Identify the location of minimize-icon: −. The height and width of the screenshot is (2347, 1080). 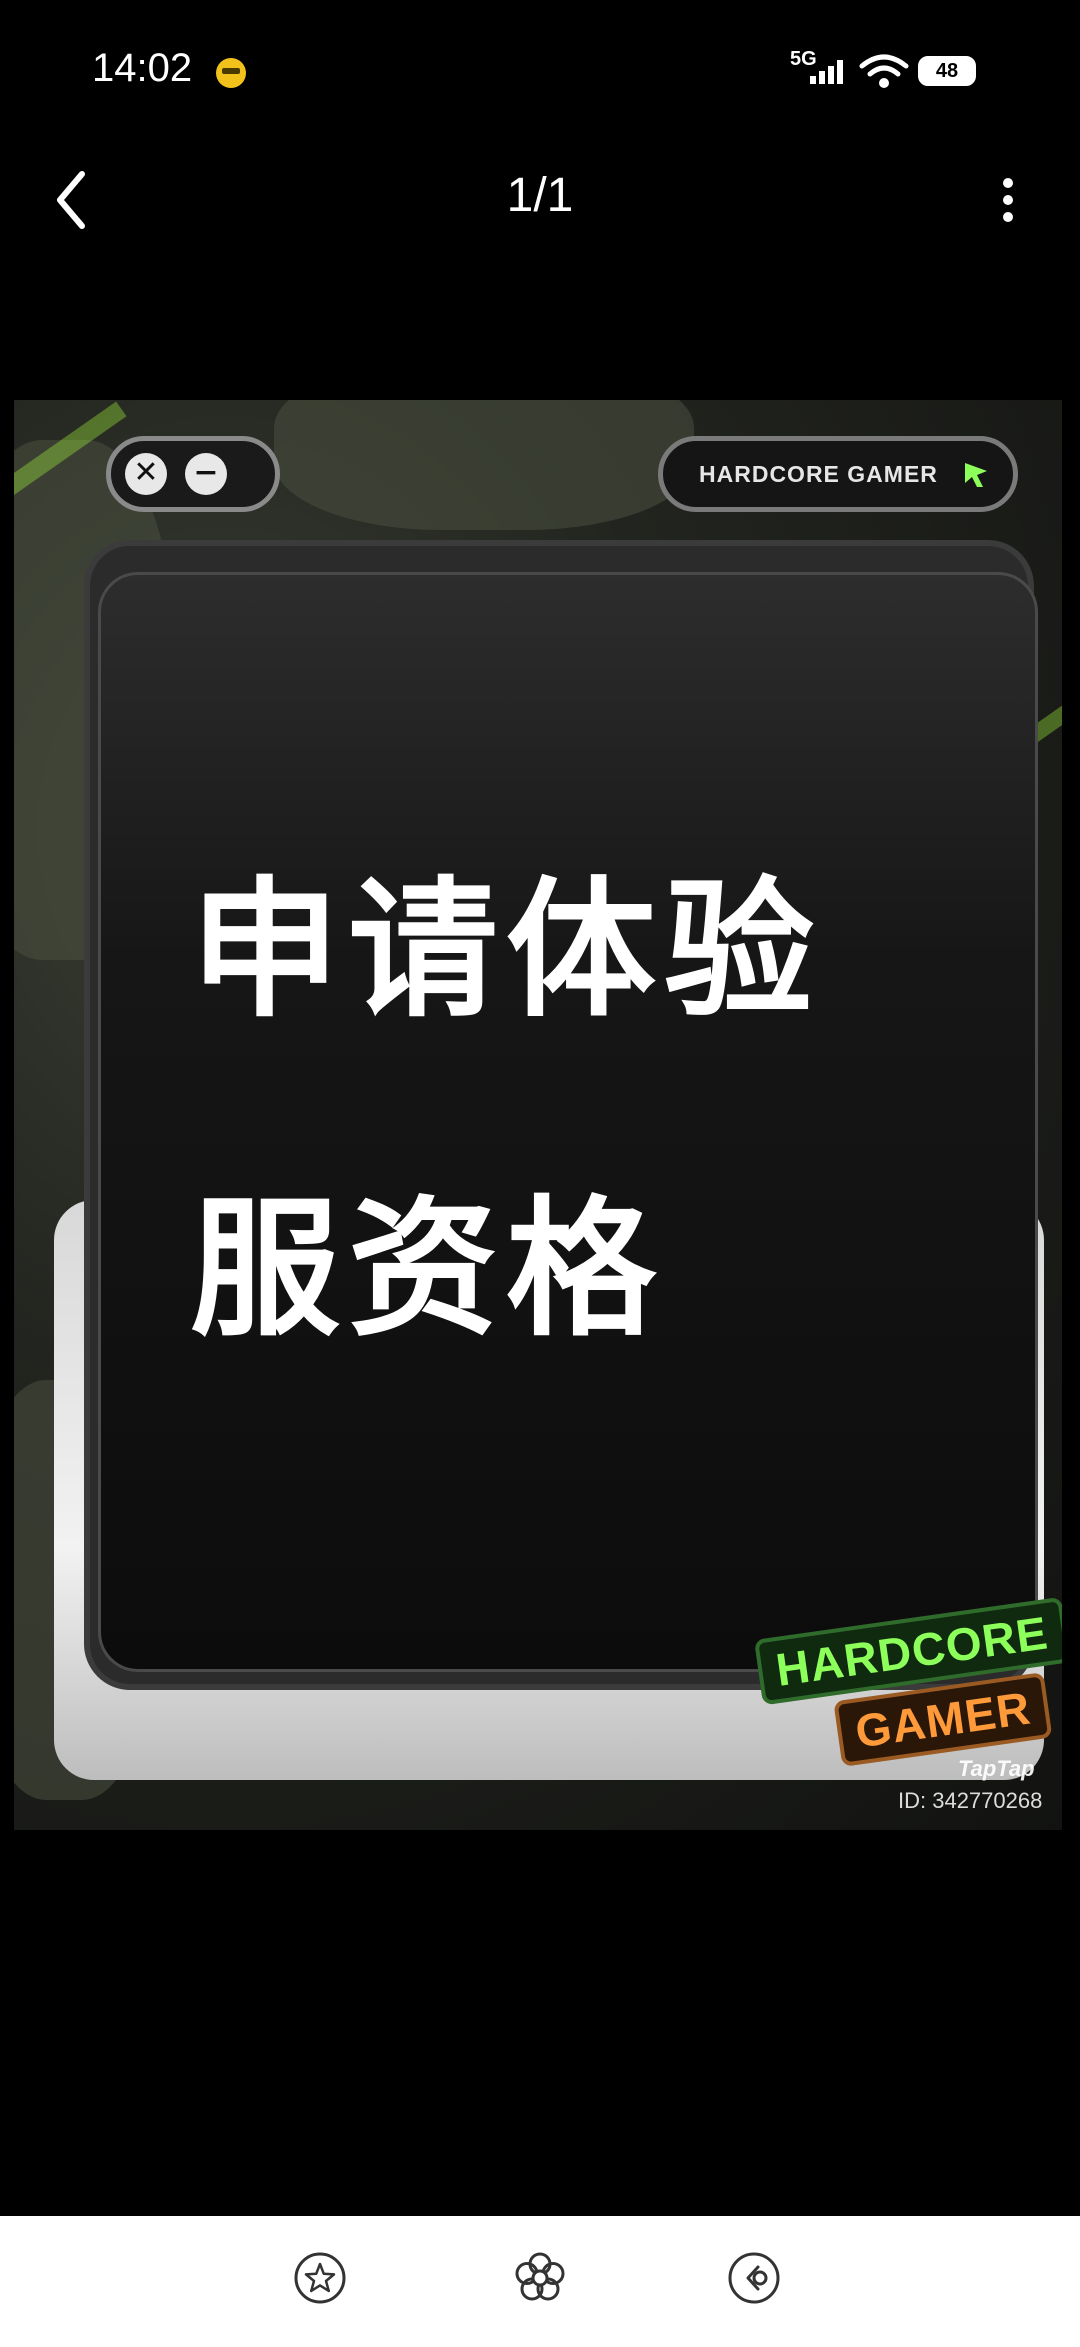
(206, 474).